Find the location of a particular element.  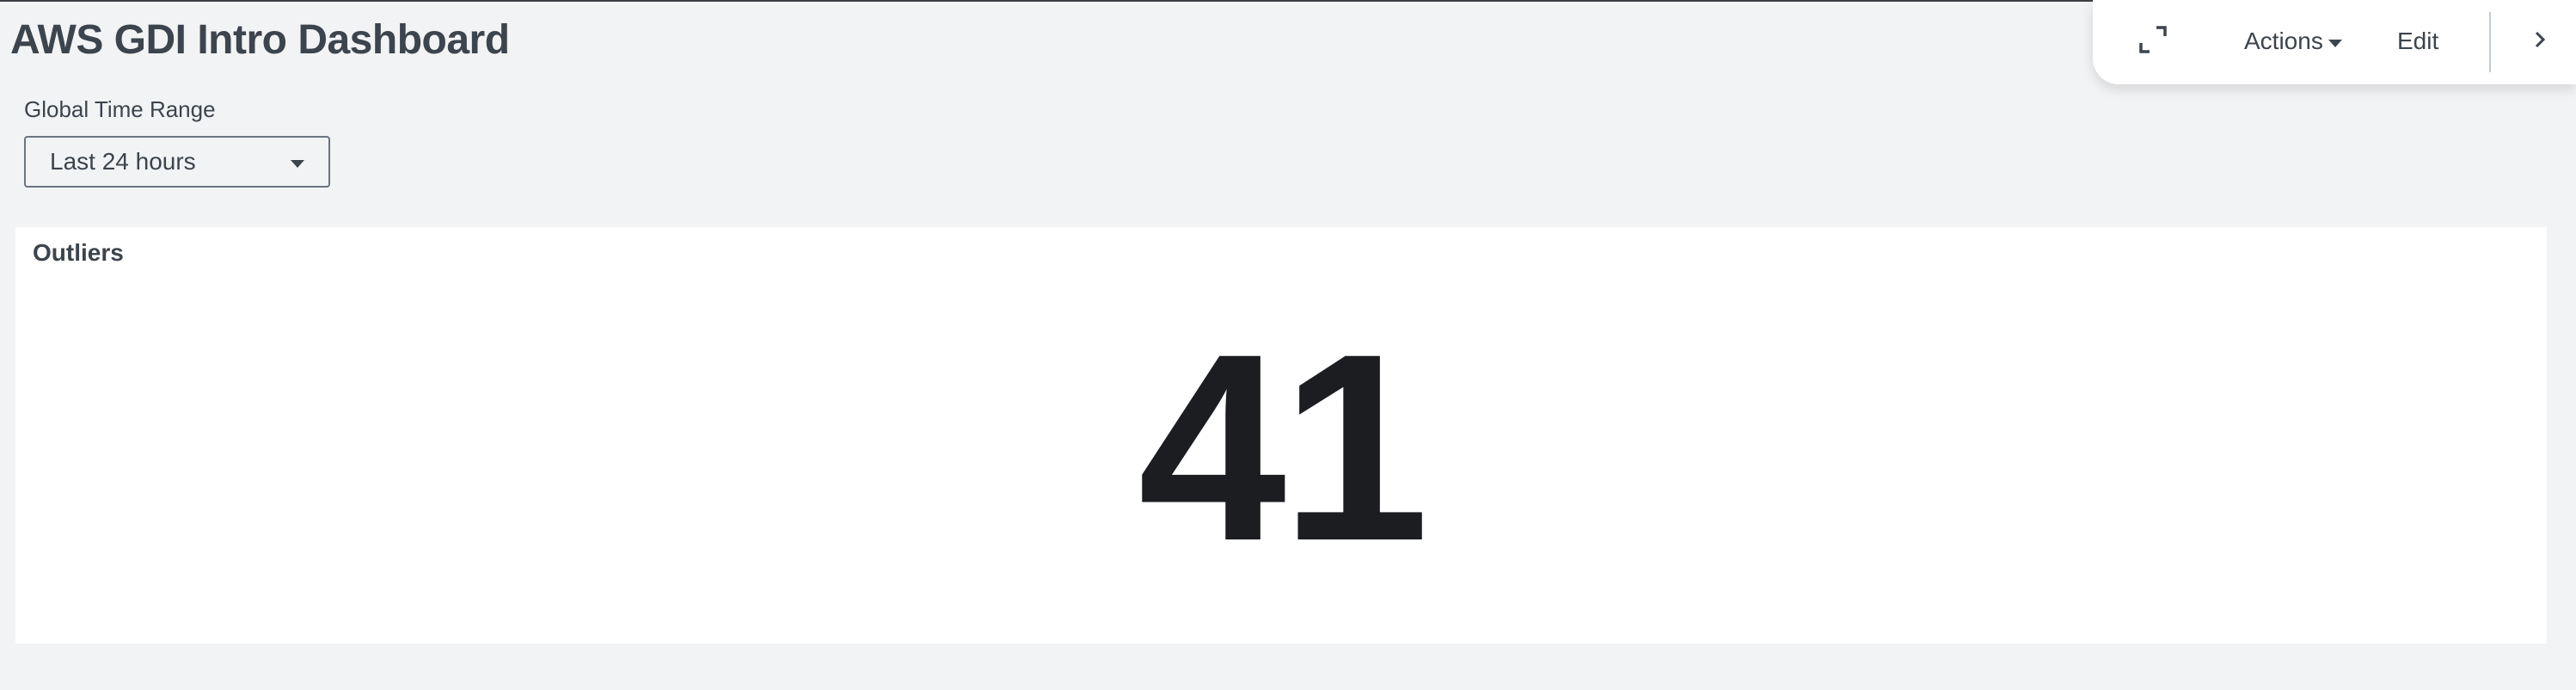

dashboard-toolbar: Actions Edit is located at coordinates (2334, 42).